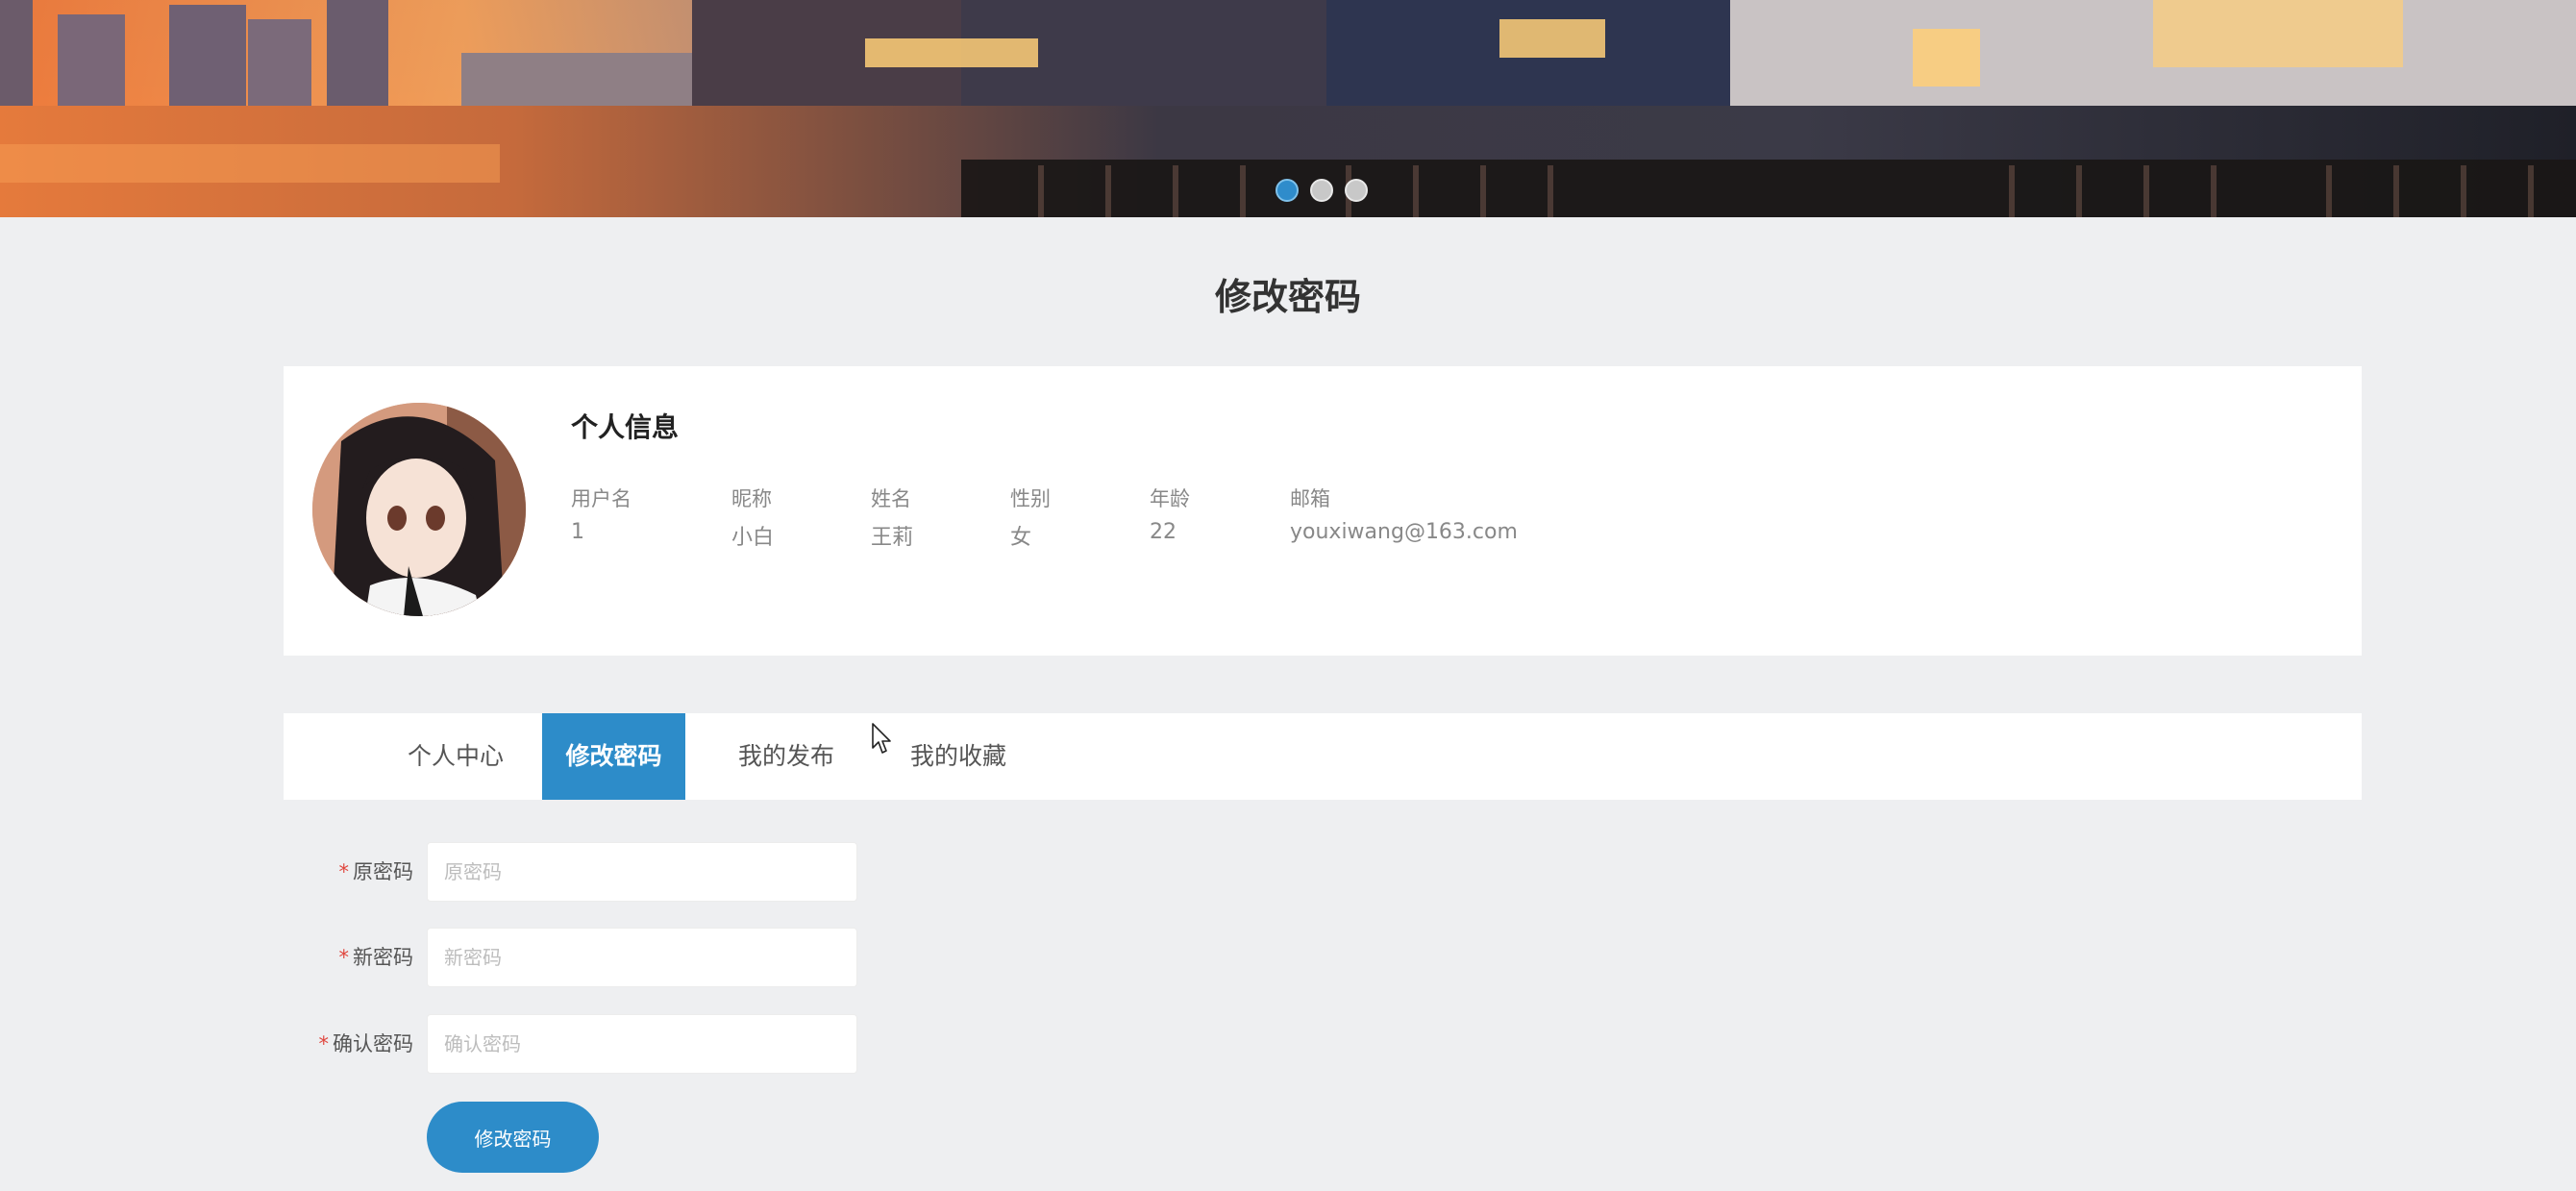 The width and height of the screenshot is (2576, 1191). What do you see at coordinates (882, 738) in the screenshot?
I see `mouse-cursor-icon` at bounding box center [882, 738].